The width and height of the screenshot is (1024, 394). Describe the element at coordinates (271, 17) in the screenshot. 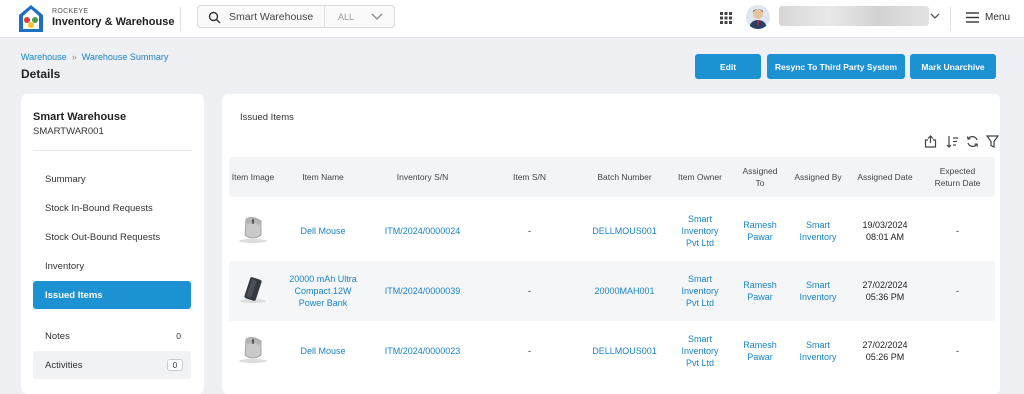

I see `search-input: Smart Warehouse` at that location.